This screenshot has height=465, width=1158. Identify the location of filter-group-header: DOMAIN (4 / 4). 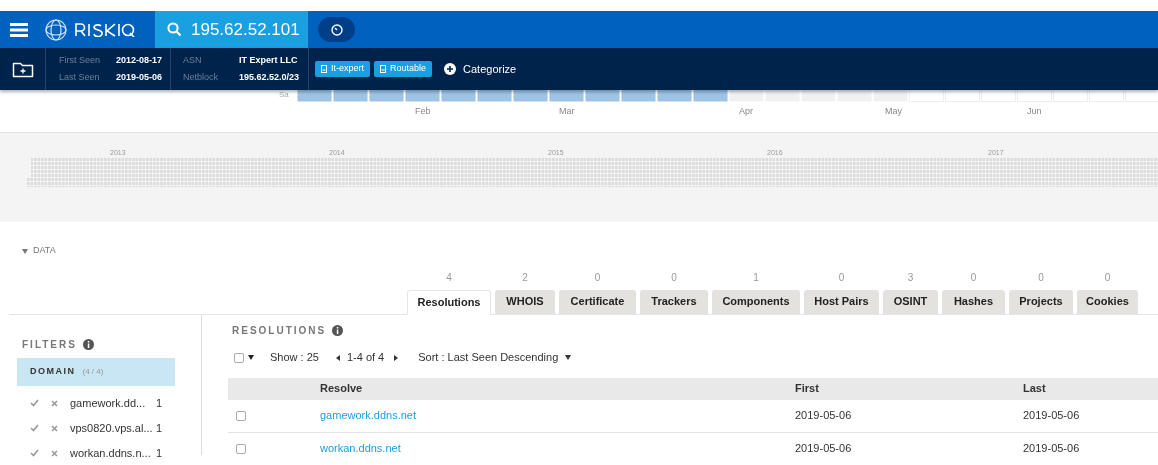
(96, 371).